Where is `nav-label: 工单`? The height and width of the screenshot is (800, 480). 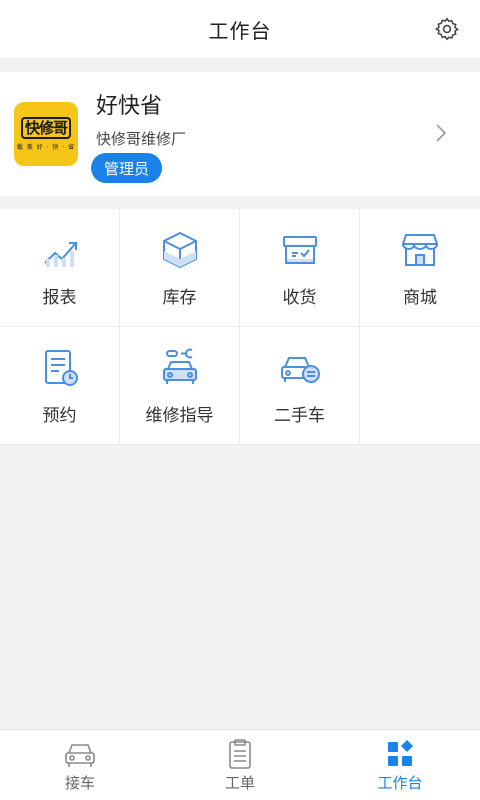
nav-label: 工单 is located at coordinates (239, 783).